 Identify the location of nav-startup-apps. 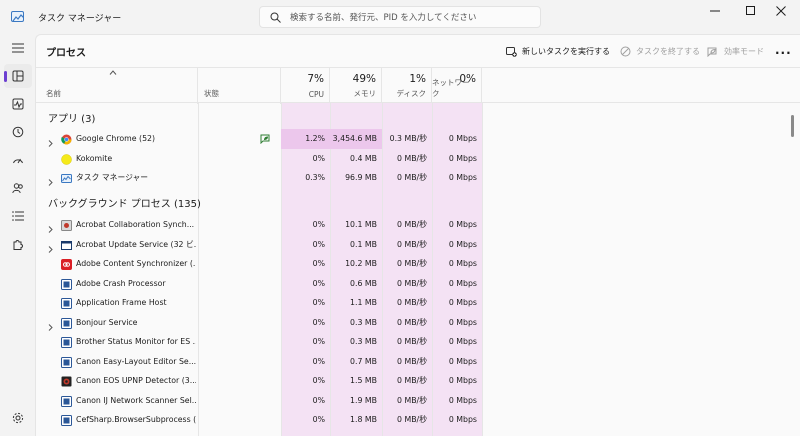
(18, 160).